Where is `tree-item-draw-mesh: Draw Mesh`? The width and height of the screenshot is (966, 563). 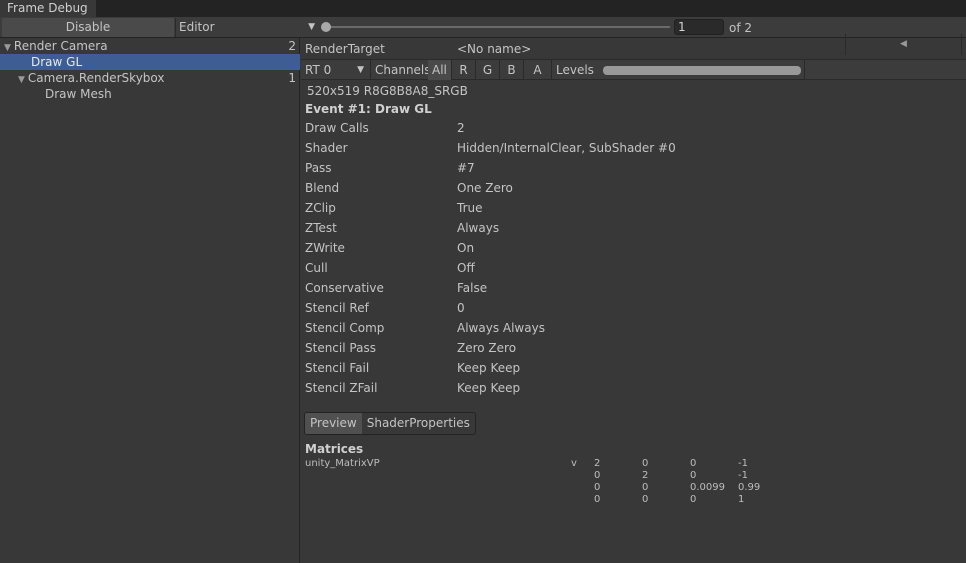
tree-item-draw-mesh: Draw Mesh is located at coordinates (150, 94).